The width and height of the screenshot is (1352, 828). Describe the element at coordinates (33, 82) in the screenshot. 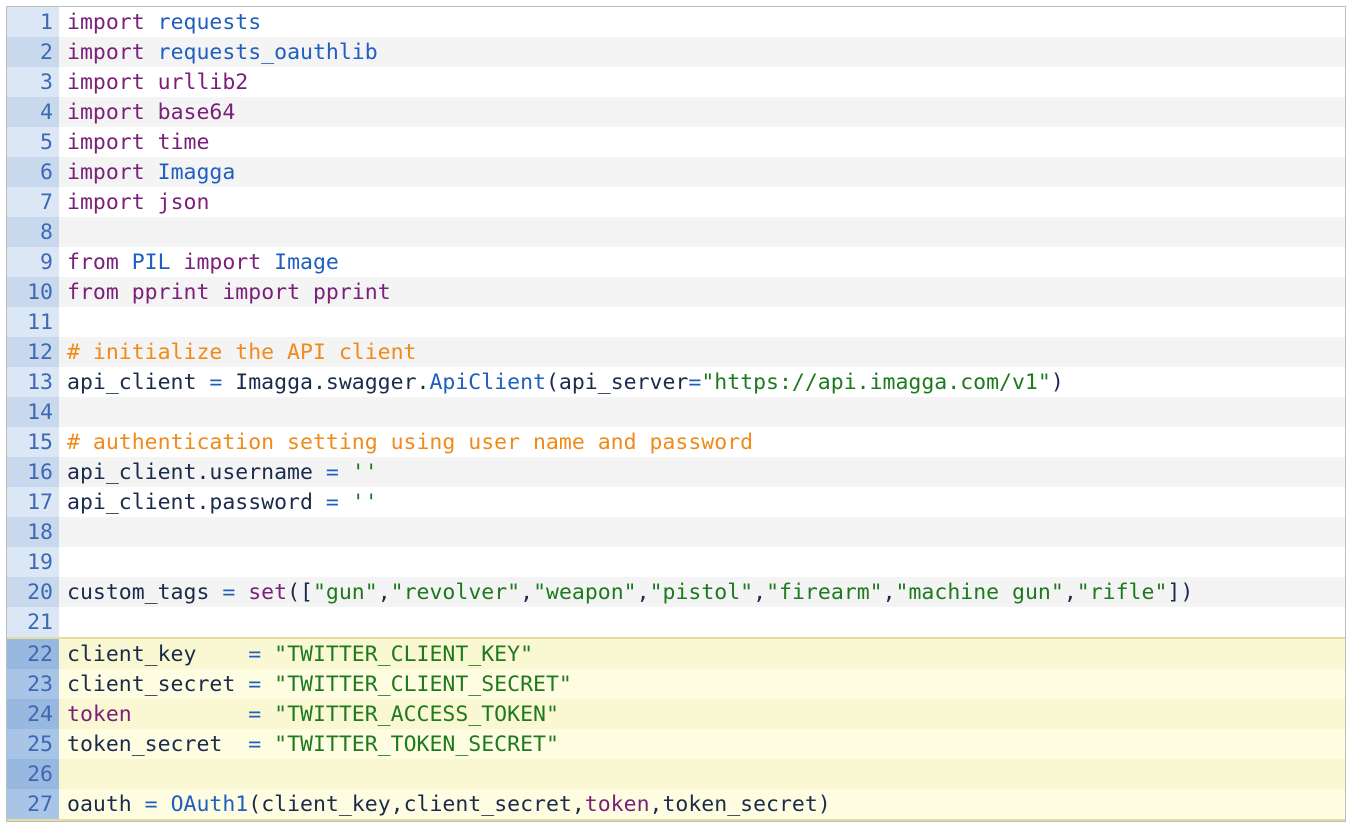

I see `line-number: 3` at that location.